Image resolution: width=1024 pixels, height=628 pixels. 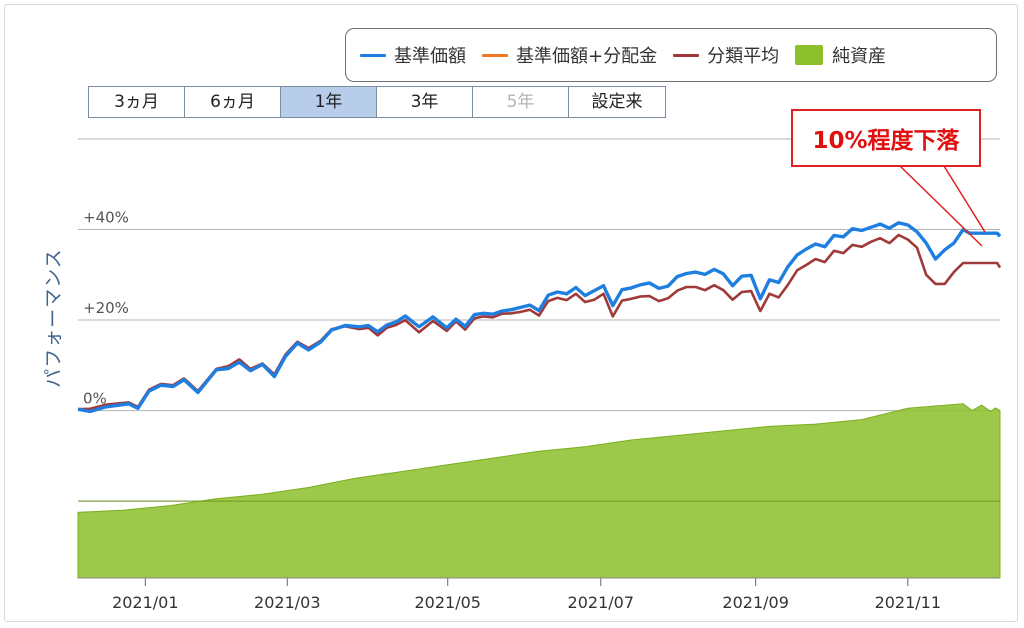 What do you see at coordinates (329, 102) in the screenshot?
I see `range-tab-2: 1年` at bounding box center [329, 102].